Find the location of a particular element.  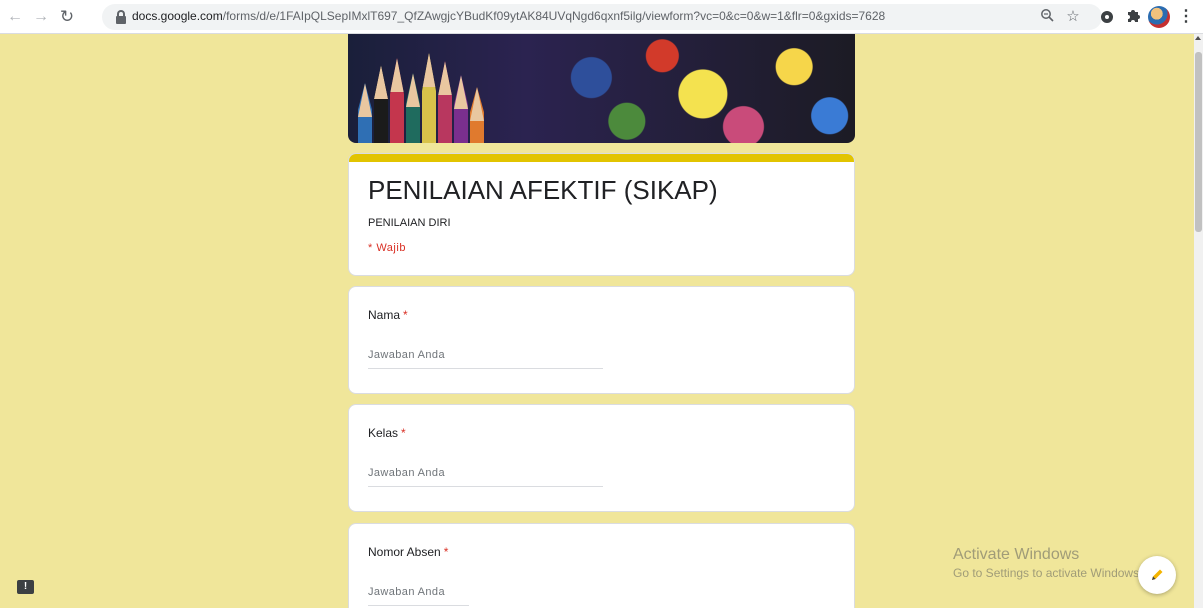

profile-avatar is located at coordinates (1159, 17).